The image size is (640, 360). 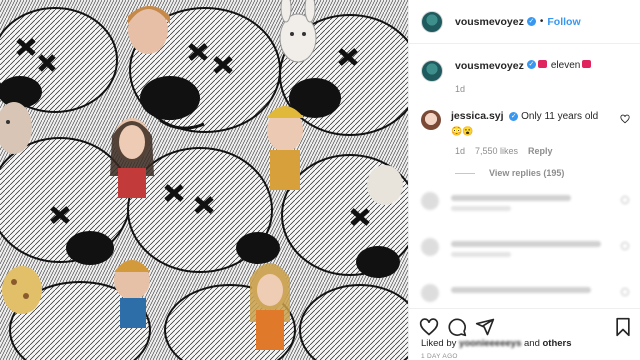 I want to click on comment-item: jessica.syj ✓ Only 11 years old 😳😮, so click(x=527, y=124).